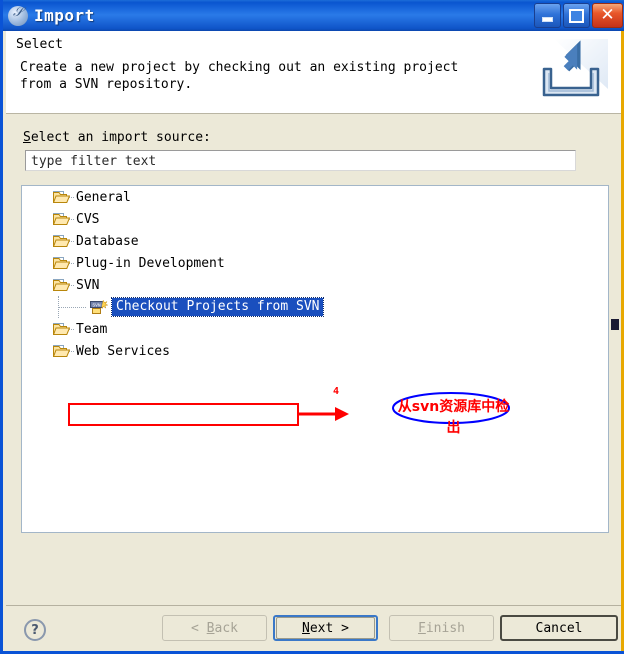 The width and height of the screenshot is (624, 654). What do you see at coordinates (315, 241) in the screenshot?
I see `tree-item-database: +Database` at bounding box center [315, 241].